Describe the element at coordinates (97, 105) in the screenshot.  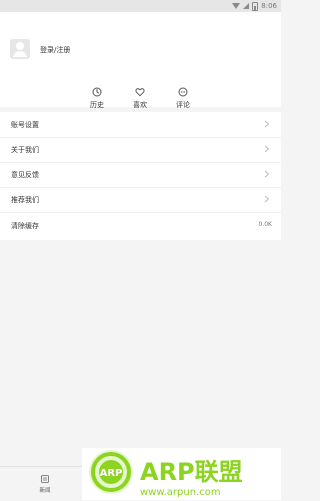
I see `history-label: 历史` at that location.